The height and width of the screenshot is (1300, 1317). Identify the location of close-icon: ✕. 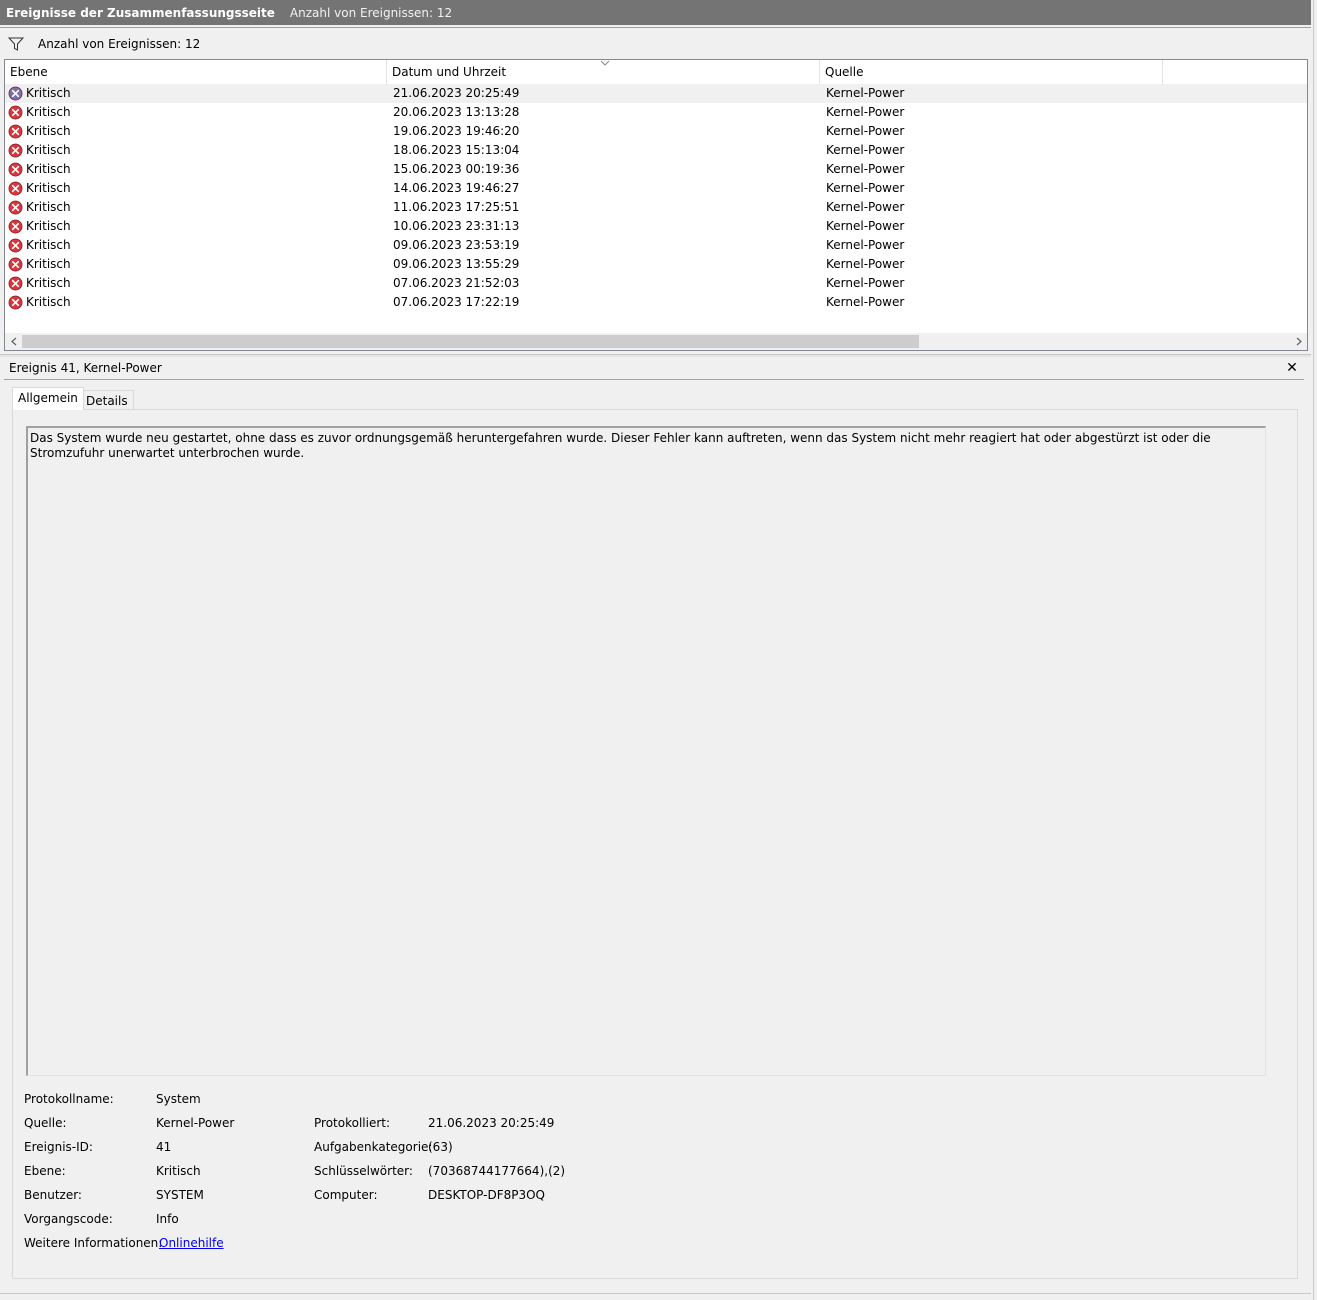
(1292, 368).